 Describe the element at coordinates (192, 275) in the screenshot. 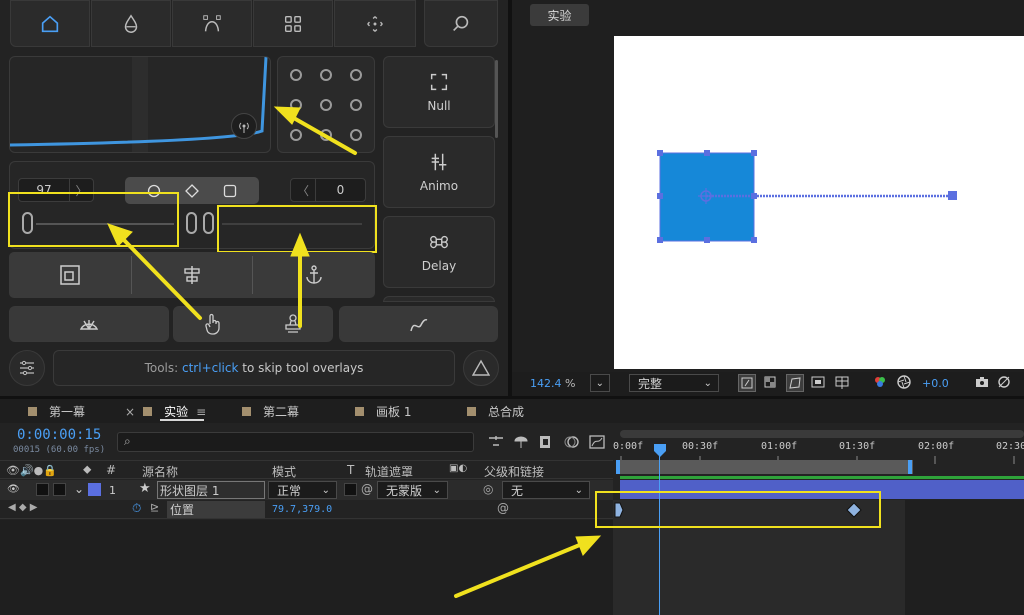

I see `align-button` at that location.